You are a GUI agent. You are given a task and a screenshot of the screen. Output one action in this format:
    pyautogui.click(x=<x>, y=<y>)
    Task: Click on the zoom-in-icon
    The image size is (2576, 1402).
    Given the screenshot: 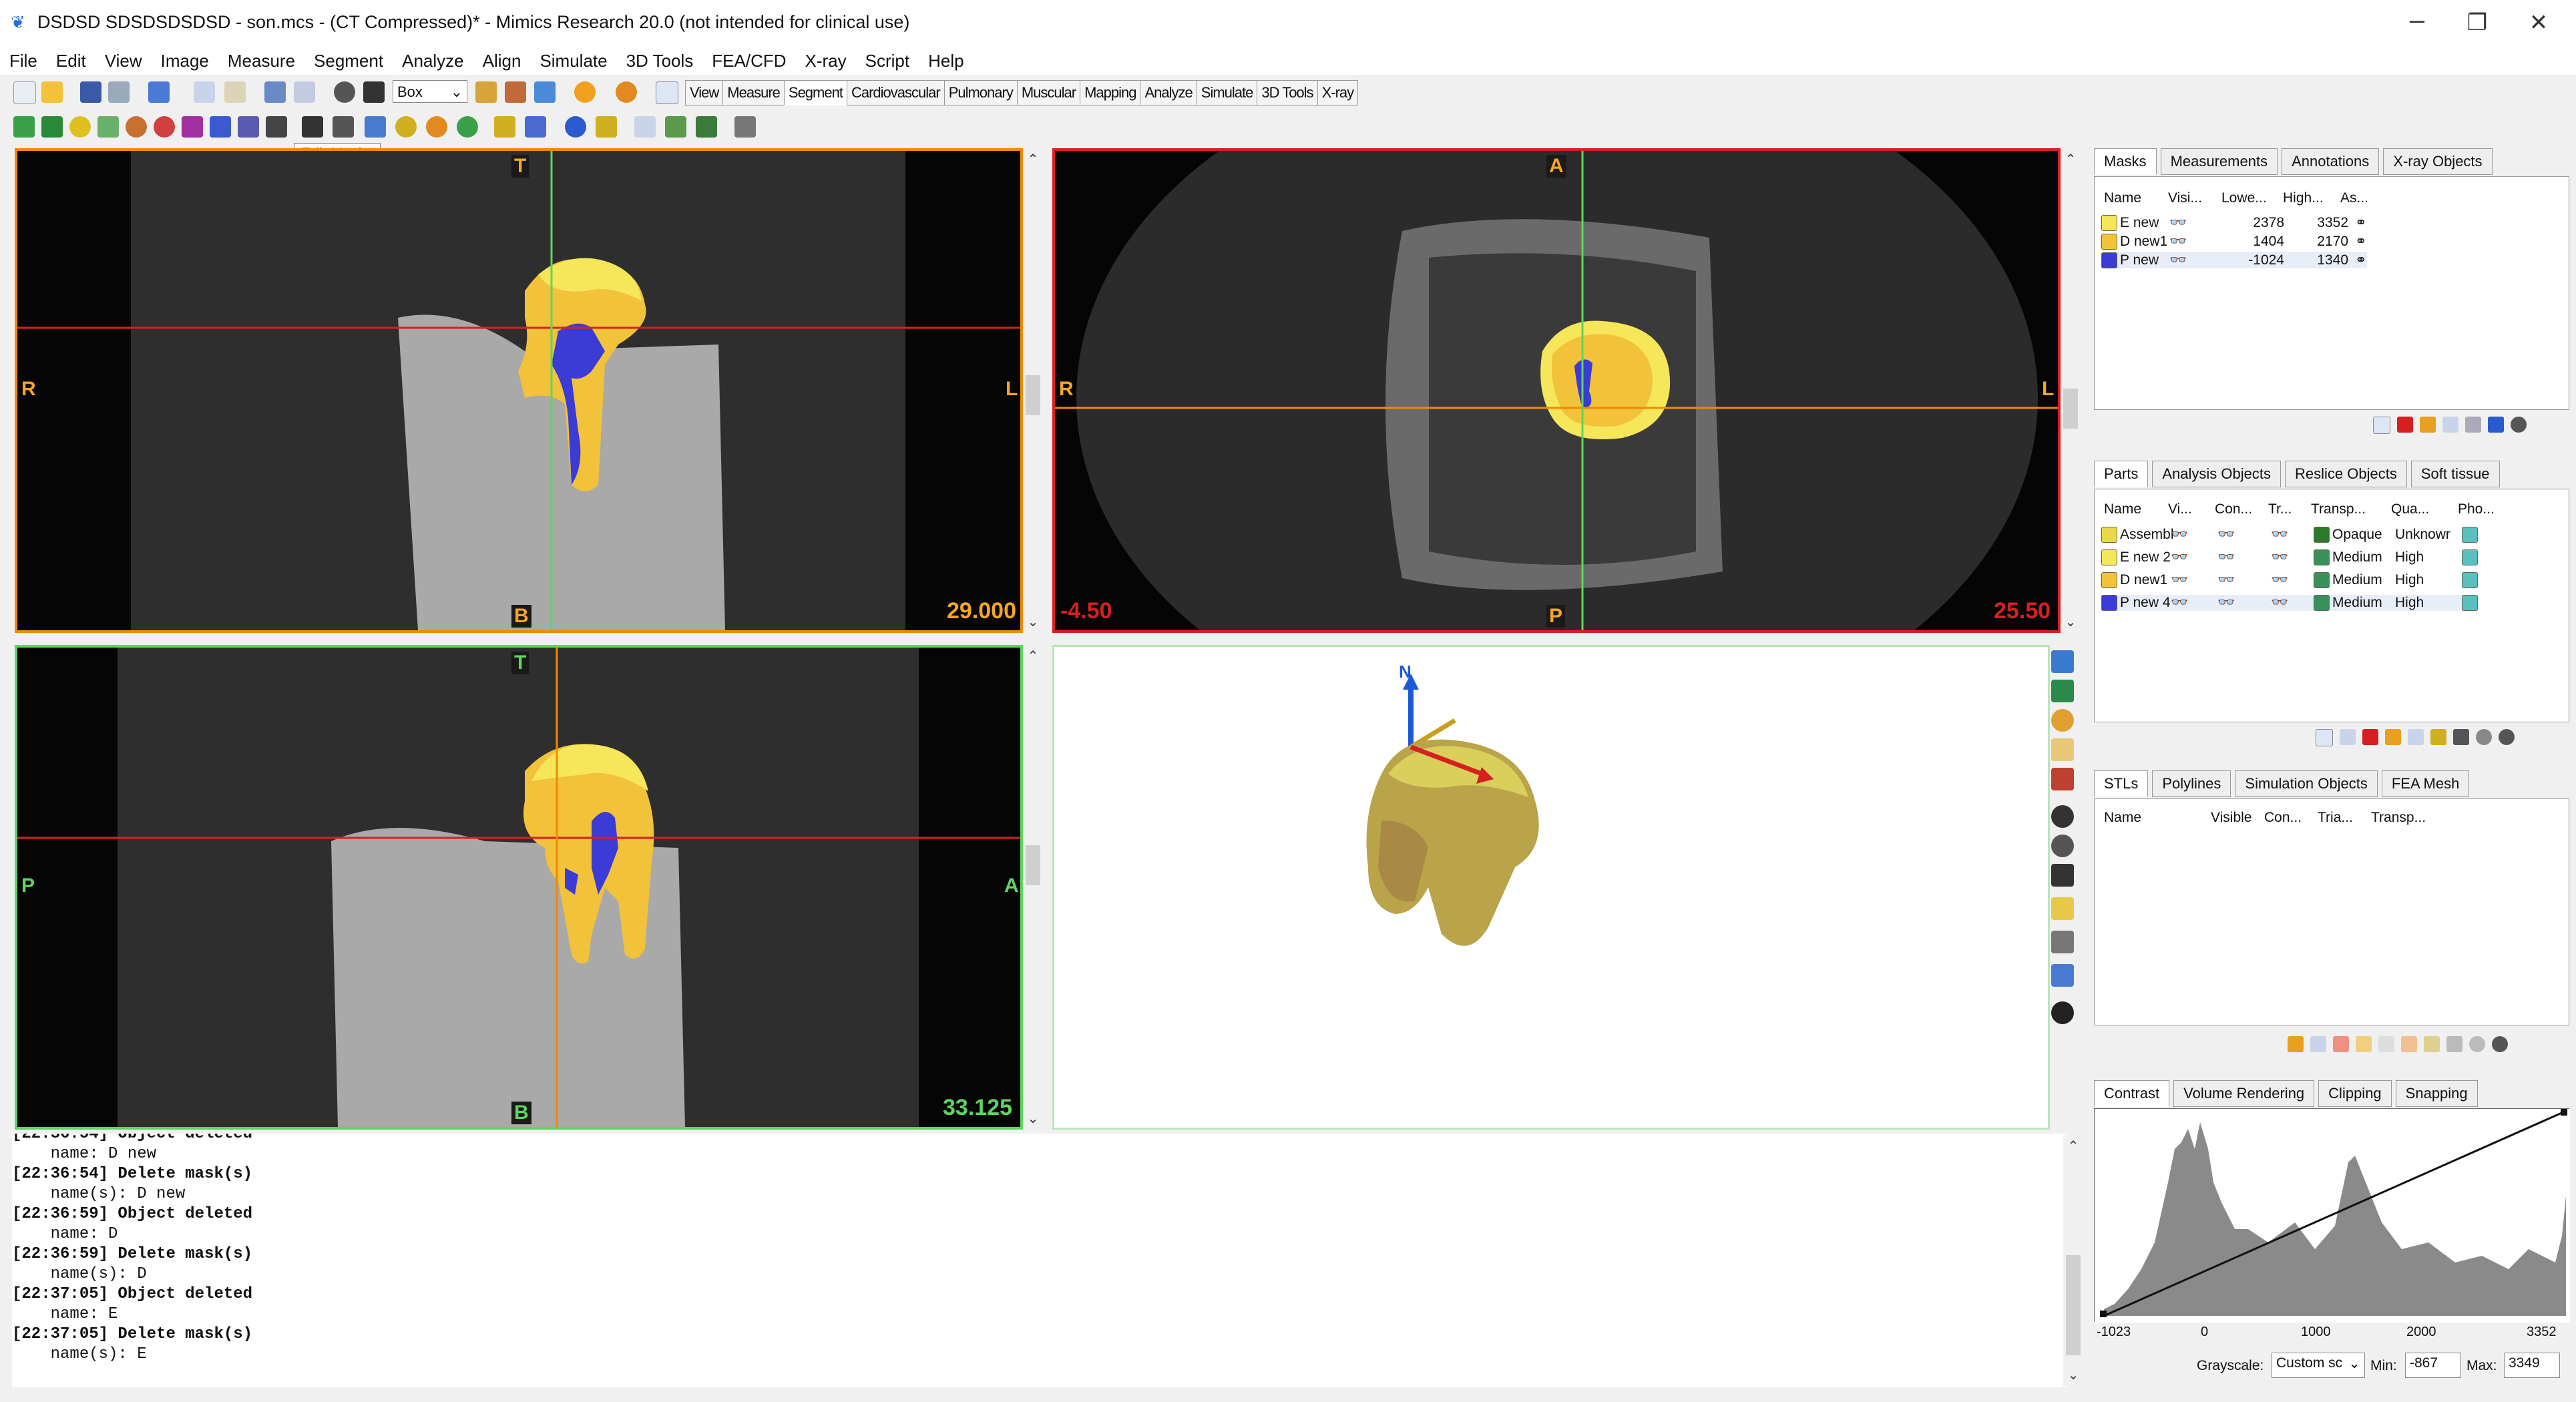 What is the action you would take?
    pyautogui.click(x=486, y=92)
    